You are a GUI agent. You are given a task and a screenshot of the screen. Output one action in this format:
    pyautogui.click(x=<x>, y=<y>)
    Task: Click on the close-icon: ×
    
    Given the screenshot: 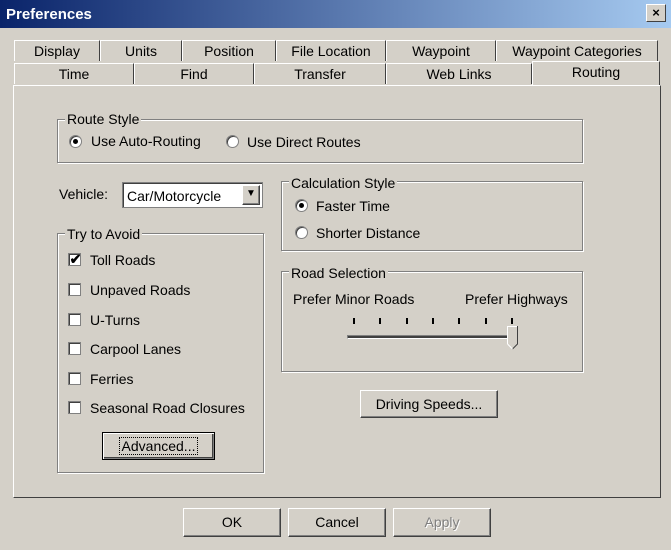 What is the action you would take?
    pyautogui.click(x=656, y=12)
    